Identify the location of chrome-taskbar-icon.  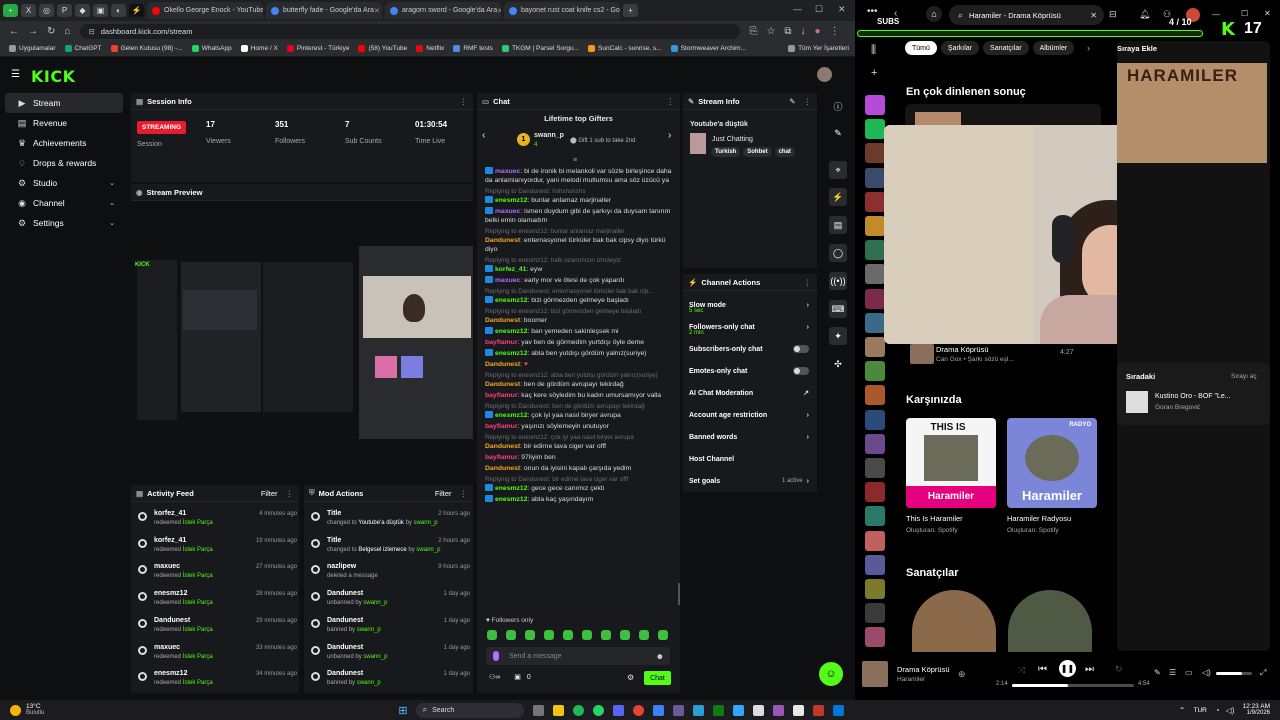
(638, 710).